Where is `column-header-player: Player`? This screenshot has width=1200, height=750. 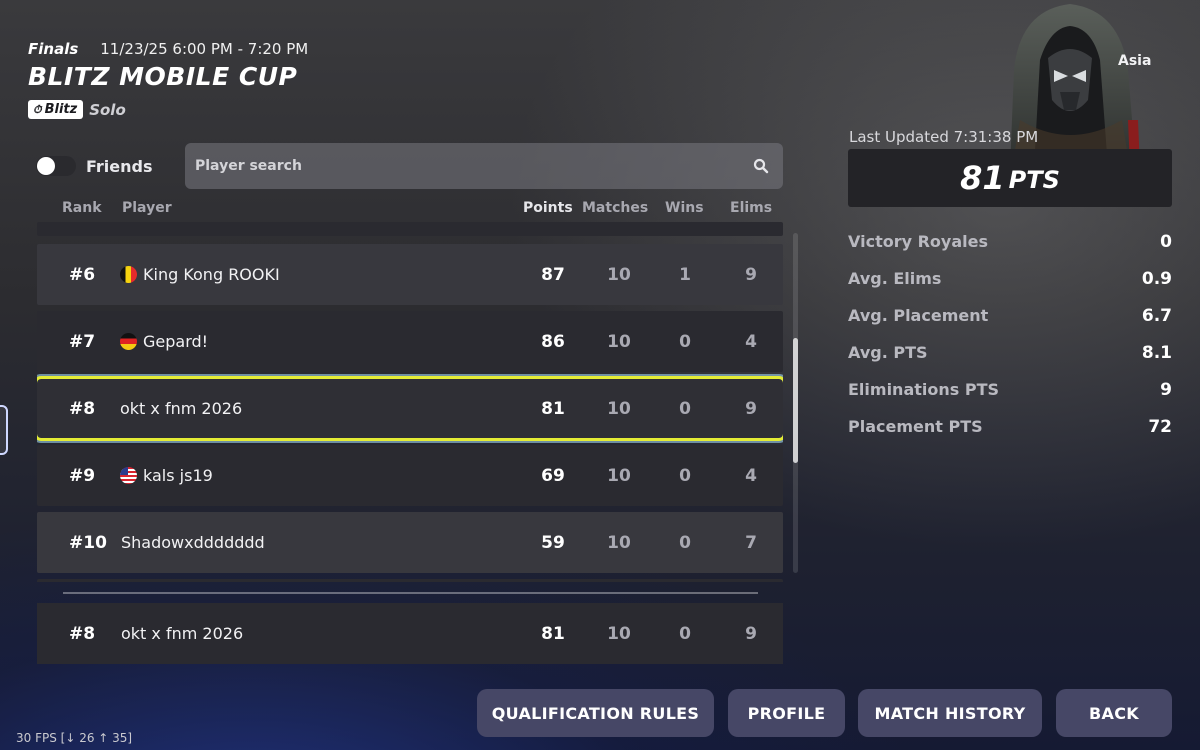
column-header-player: Player is located at coordinates (147, 208).